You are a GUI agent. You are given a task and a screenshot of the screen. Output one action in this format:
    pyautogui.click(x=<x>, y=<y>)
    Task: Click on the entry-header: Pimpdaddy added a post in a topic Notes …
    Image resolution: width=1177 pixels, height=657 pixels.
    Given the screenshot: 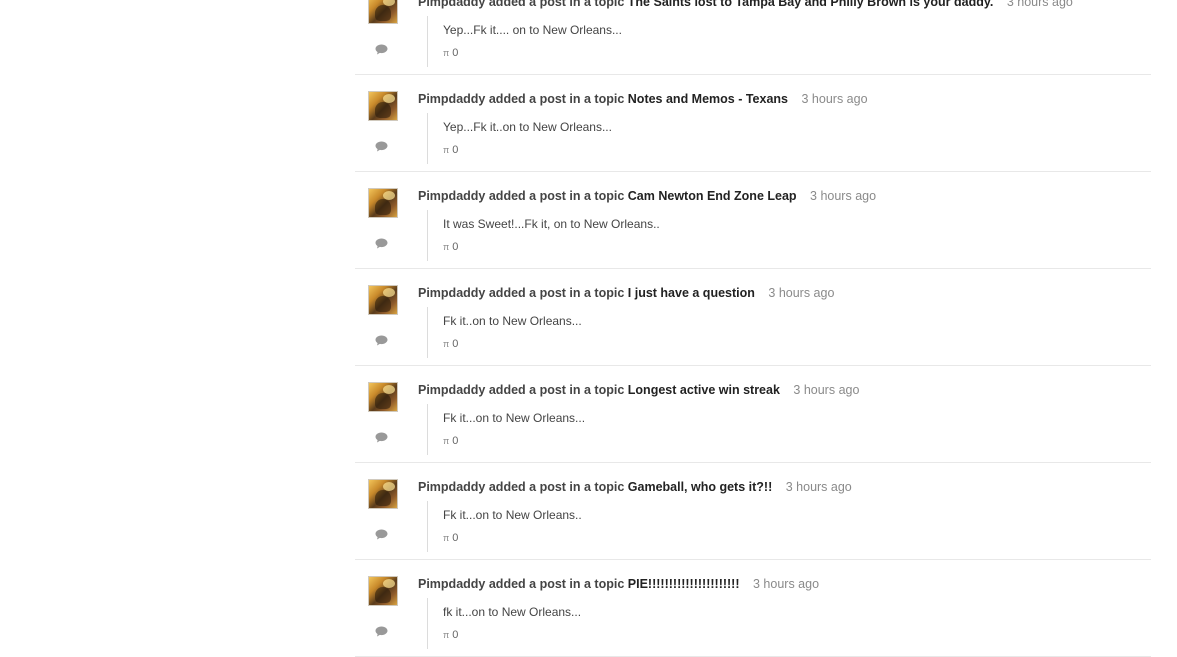 What is the action you would take?
    pyautogui.click(x=643, y=99)
    